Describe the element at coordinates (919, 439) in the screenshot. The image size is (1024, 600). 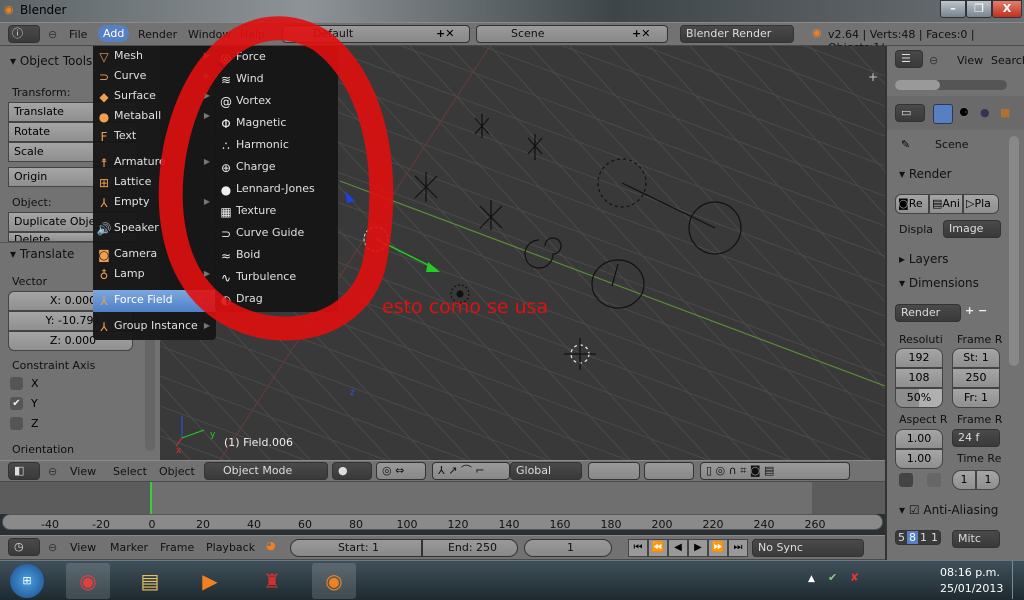
I see `aspect-x-field: 1.00` at that location.